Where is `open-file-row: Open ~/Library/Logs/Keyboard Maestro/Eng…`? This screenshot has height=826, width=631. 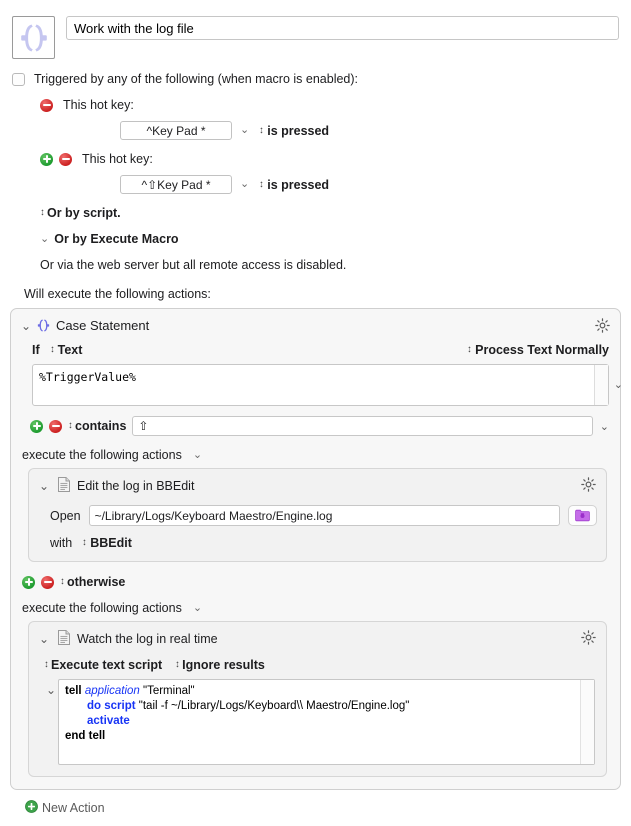
open-file-row: Open ~/Library/Logs/Keyboard Maestro/Eng… is located at coordinates (323, 515).